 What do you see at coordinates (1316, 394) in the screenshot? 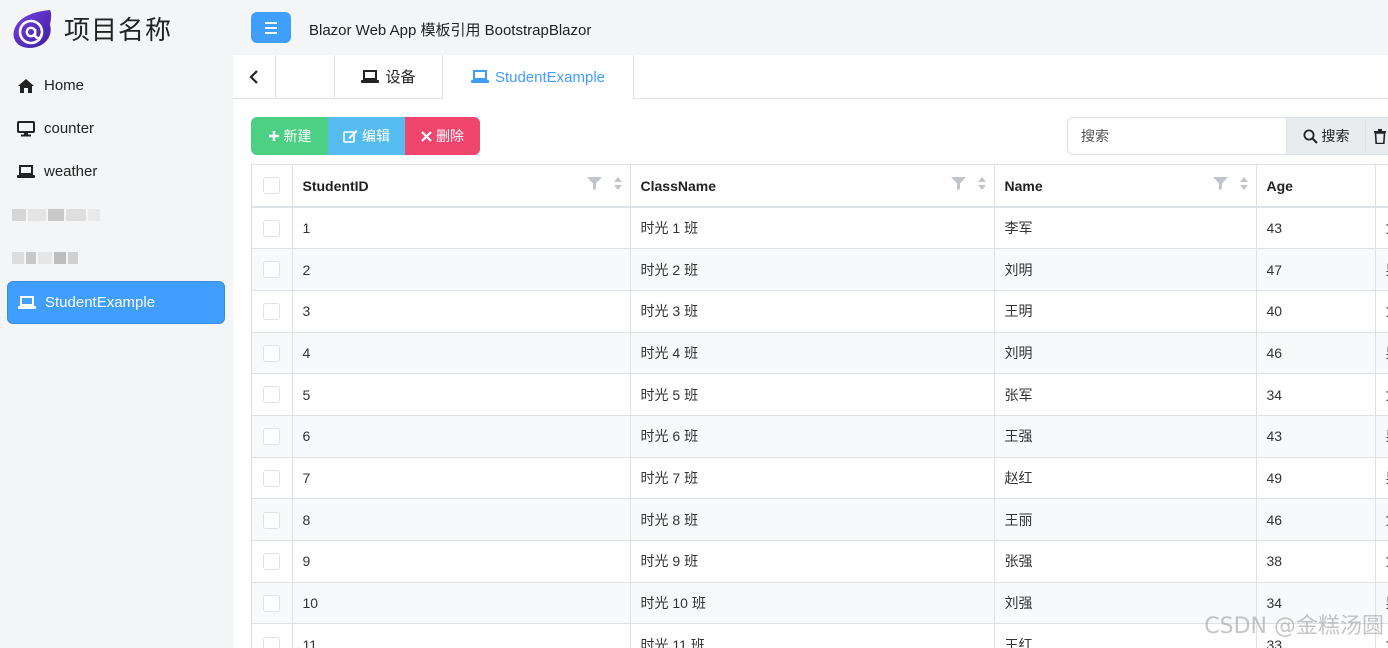
I see `table-cell: 34` at bounding box center [1316, 394].